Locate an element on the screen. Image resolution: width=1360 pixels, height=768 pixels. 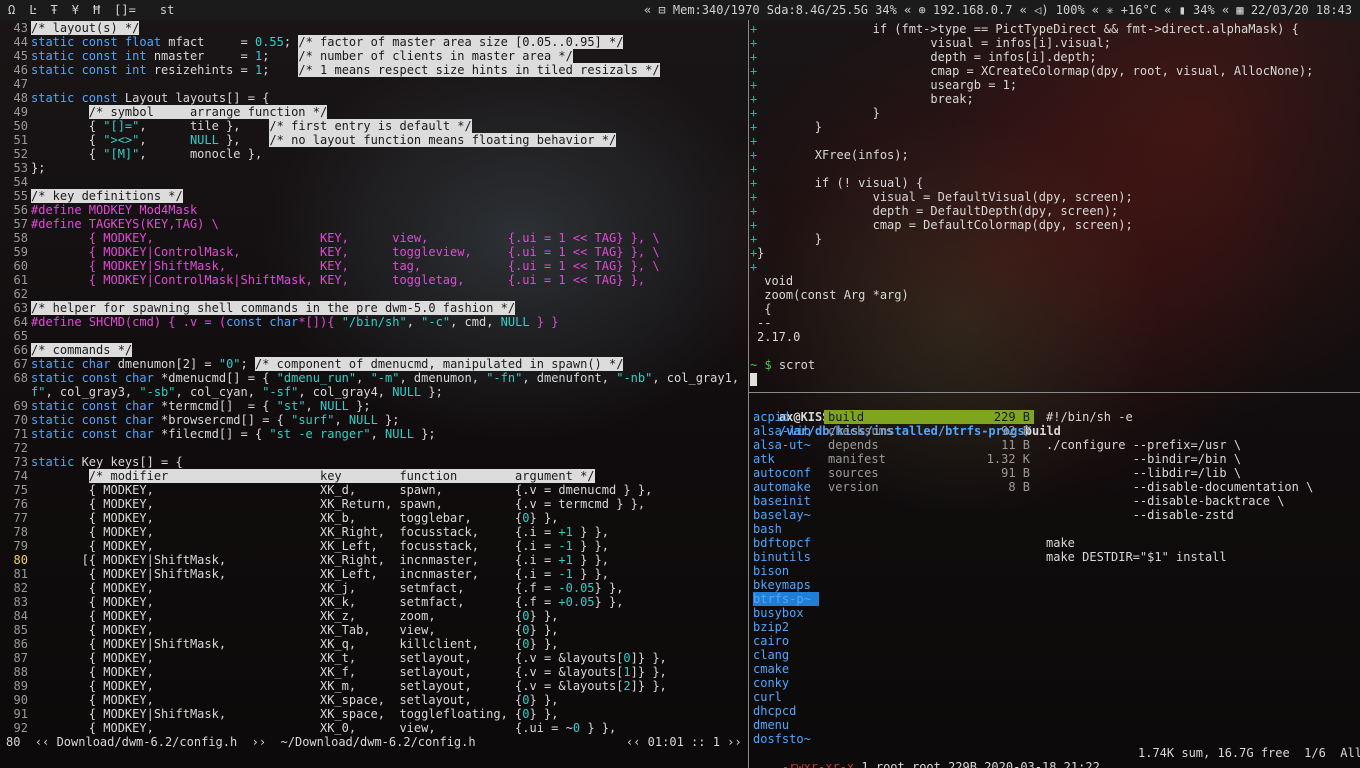
code-token: { MODKEY, XK_k, setmfact, {.f = is located at coordinates (295, 602).